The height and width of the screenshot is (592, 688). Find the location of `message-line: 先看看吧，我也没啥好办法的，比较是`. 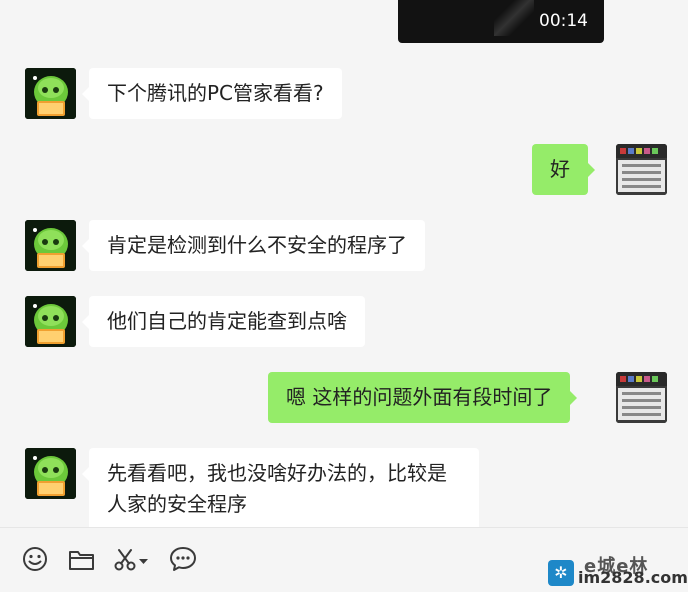

message-line: 先看看吧，我也没啥好办法的，比较是 is located at coordinates (277, 473).